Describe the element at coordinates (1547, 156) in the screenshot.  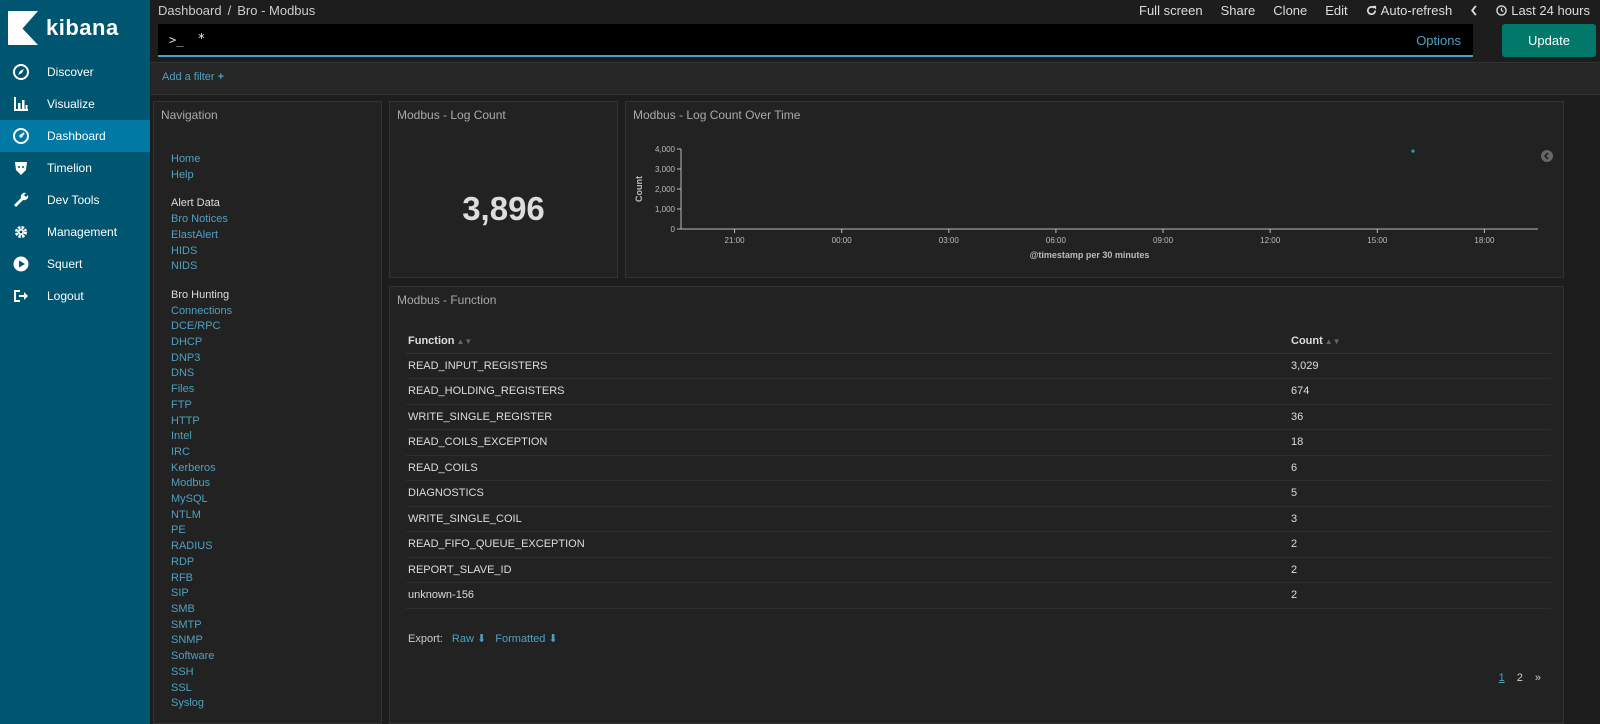
I see `legend-toggle-icon` at that location.